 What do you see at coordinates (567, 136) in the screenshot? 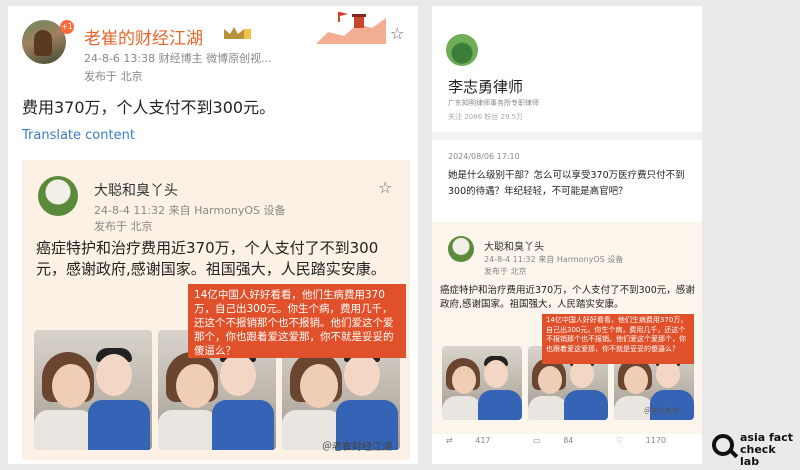
I see `section-divider` at bounding box center [567, 136].